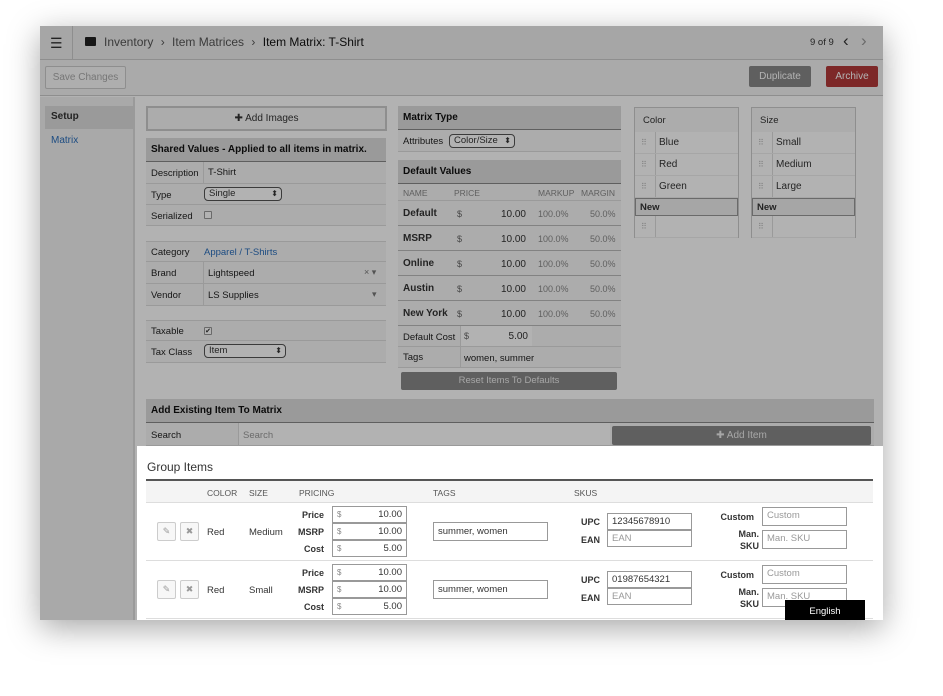 This screenshot has width=943, height=696. I want to click on col-color: COLOR, so click(222, 493).